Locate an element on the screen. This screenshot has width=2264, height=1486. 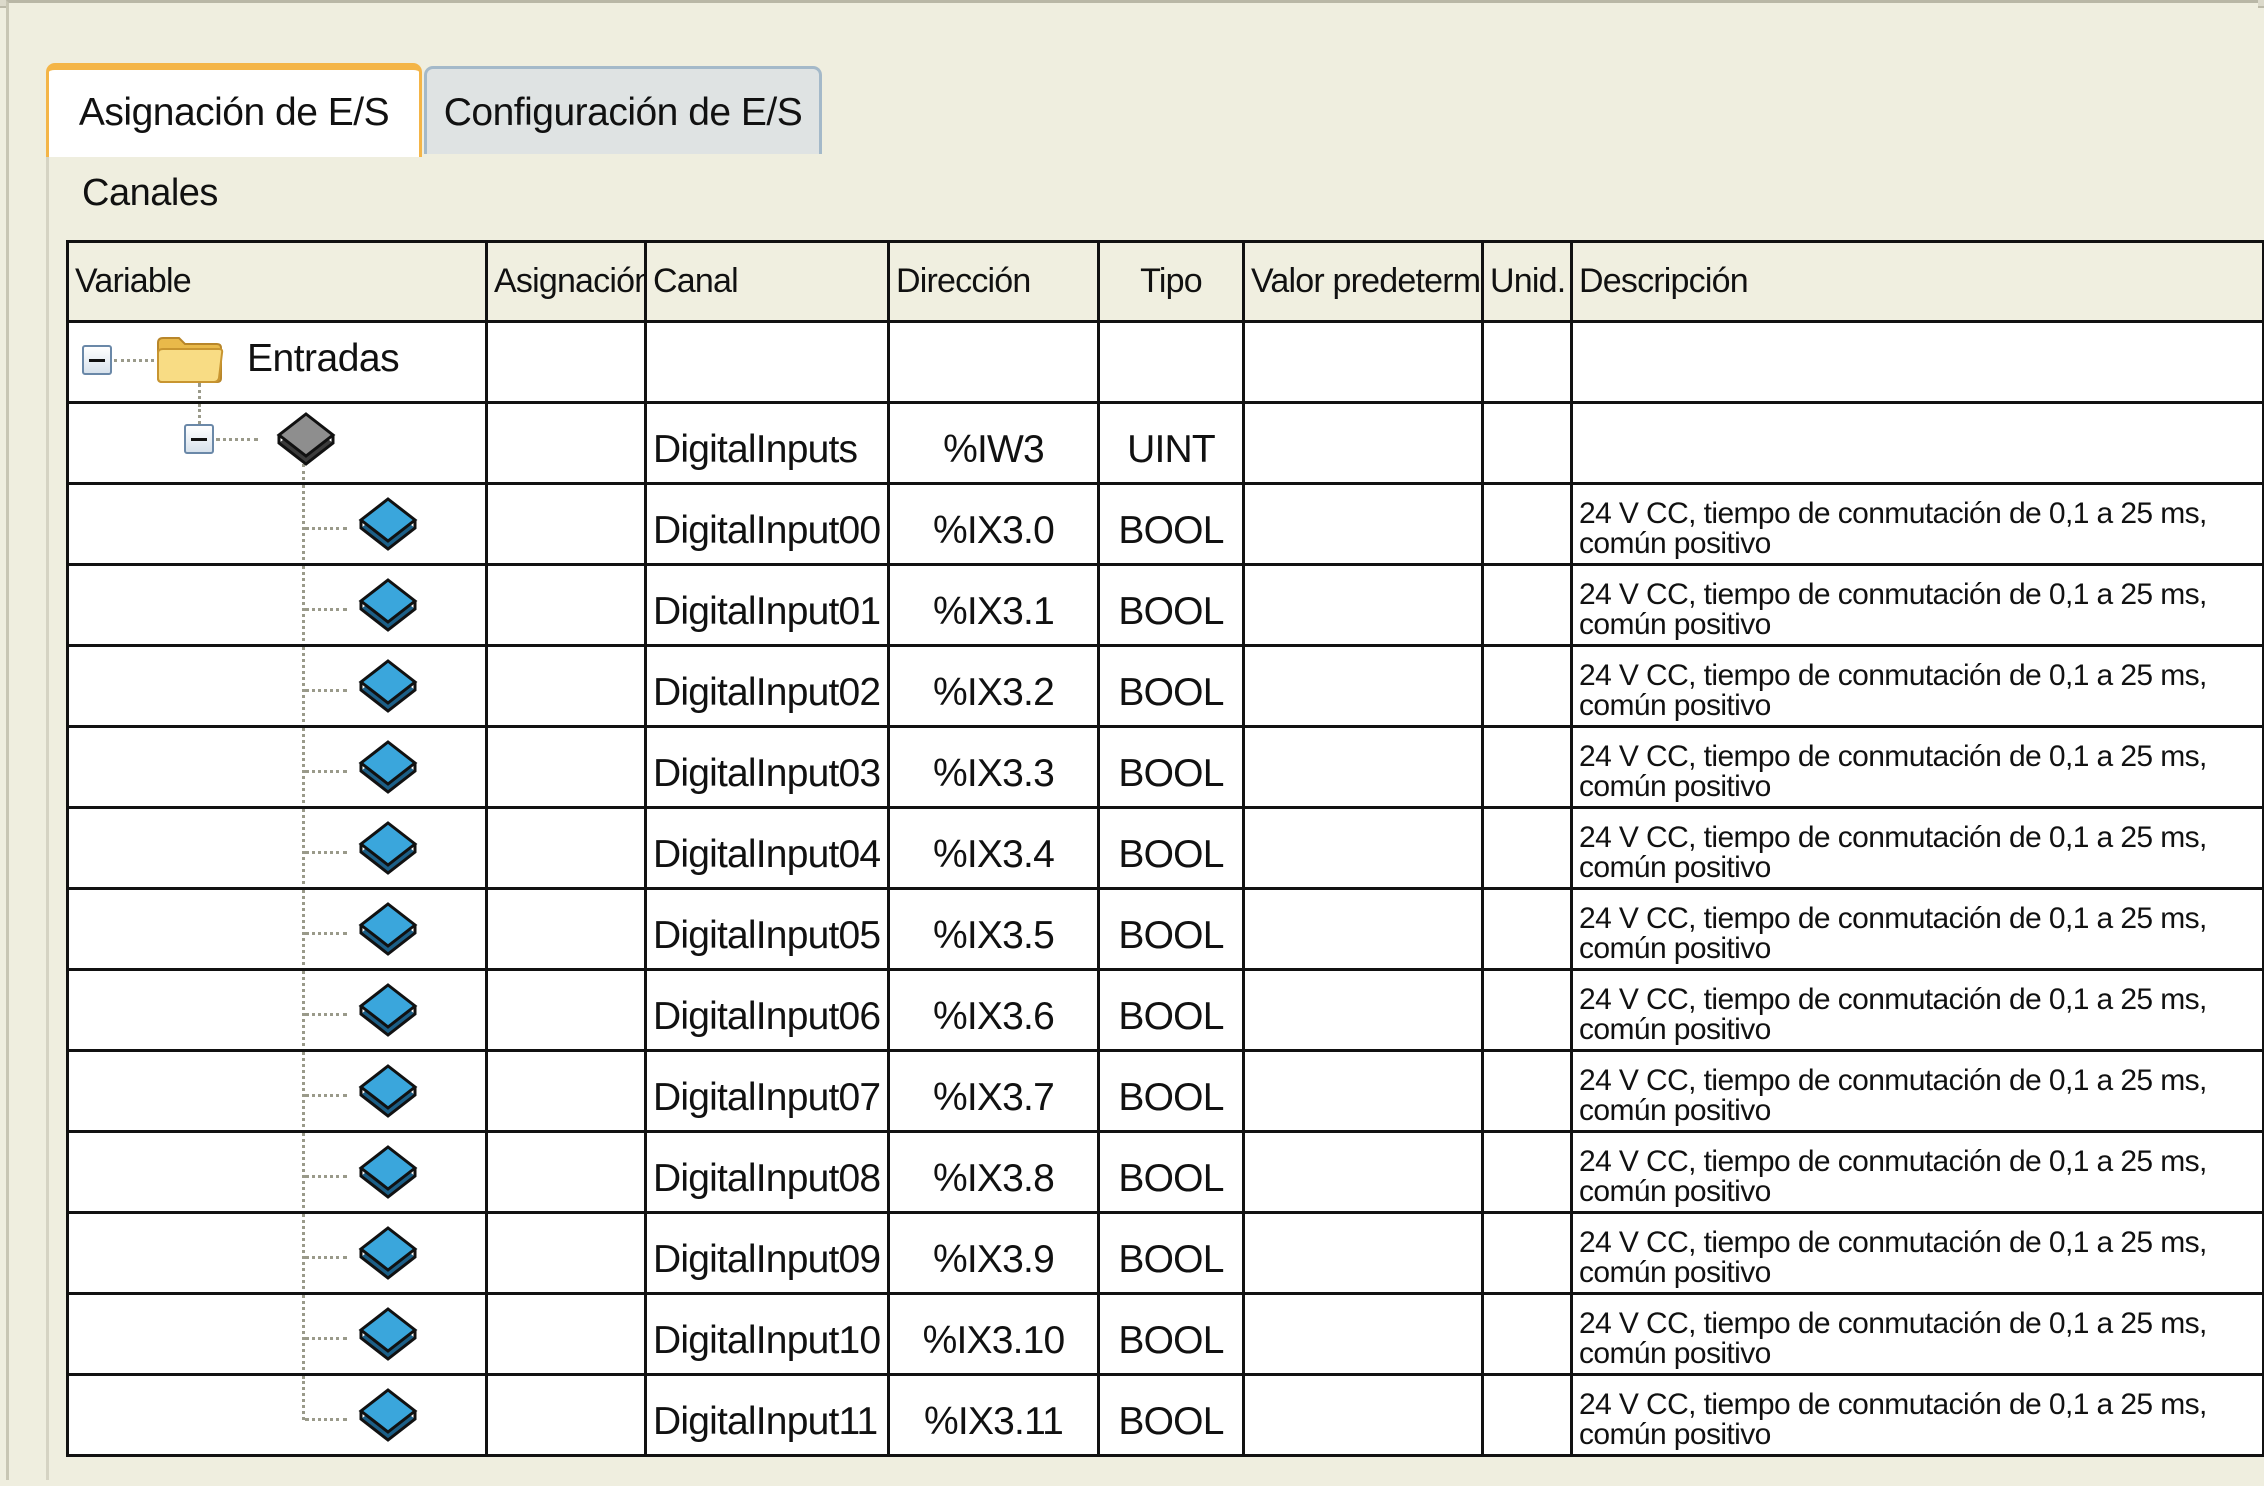
collapse-entradas-button is located at coordinates (97, 360).